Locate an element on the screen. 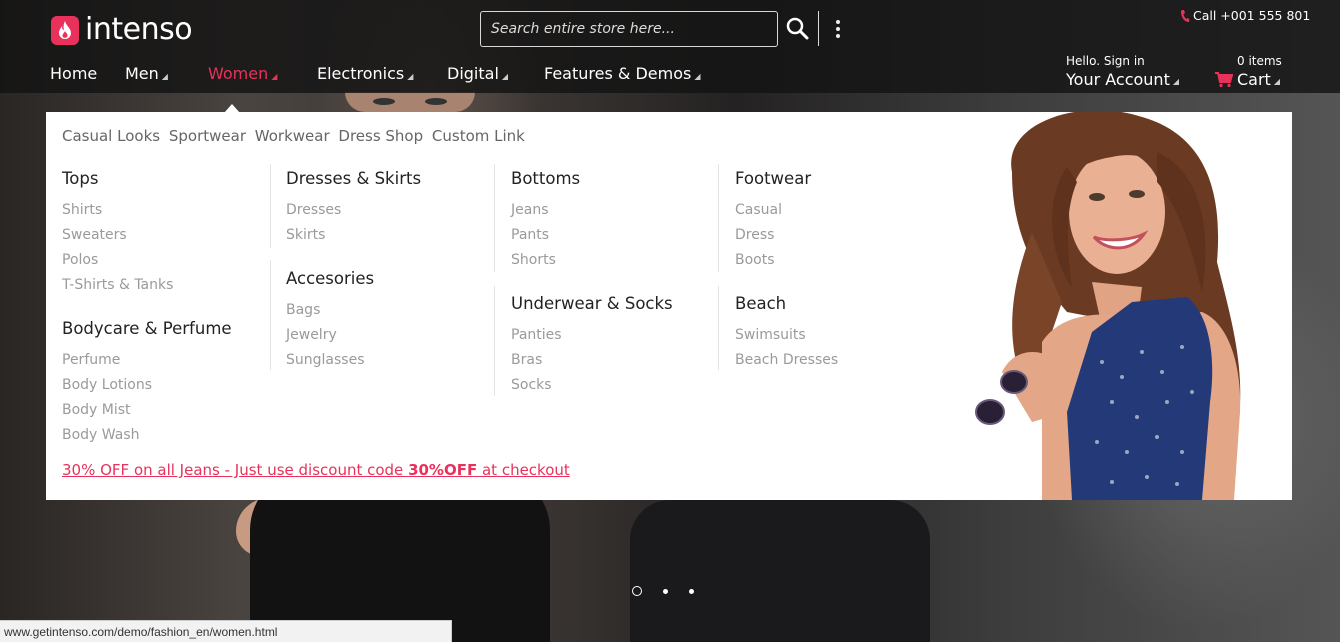 The height and width of the screenshot is (642, 1340). account-greeting: Hello. Sign in is located at coordinates (1105, 61).